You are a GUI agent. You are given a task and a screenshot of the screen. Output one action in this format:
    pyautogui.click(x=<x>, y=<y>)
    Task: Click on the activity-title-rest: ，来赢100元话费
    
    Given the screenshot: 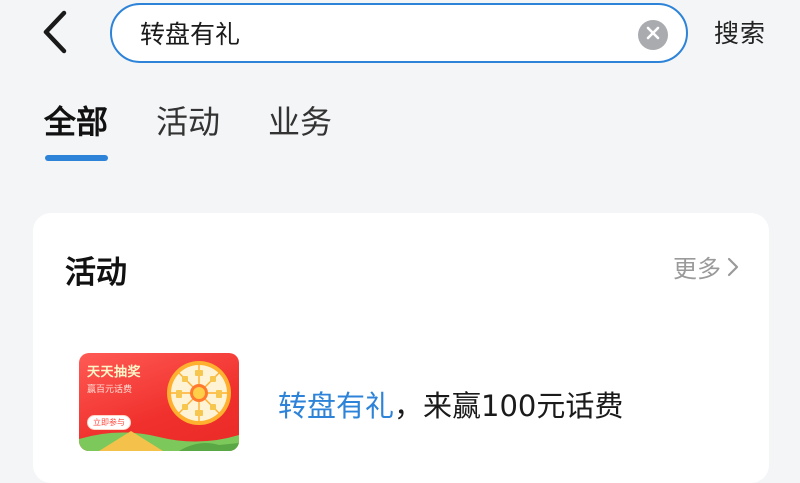 What is the action you would take?
    pyautogui.click(x=509, y=406)
    